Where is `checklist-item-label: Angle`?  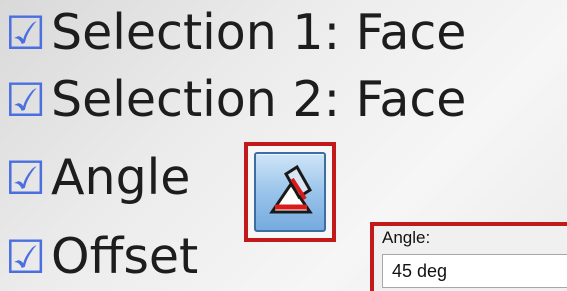 checklist-item-label: Angle is located at coordinates (121, 177).